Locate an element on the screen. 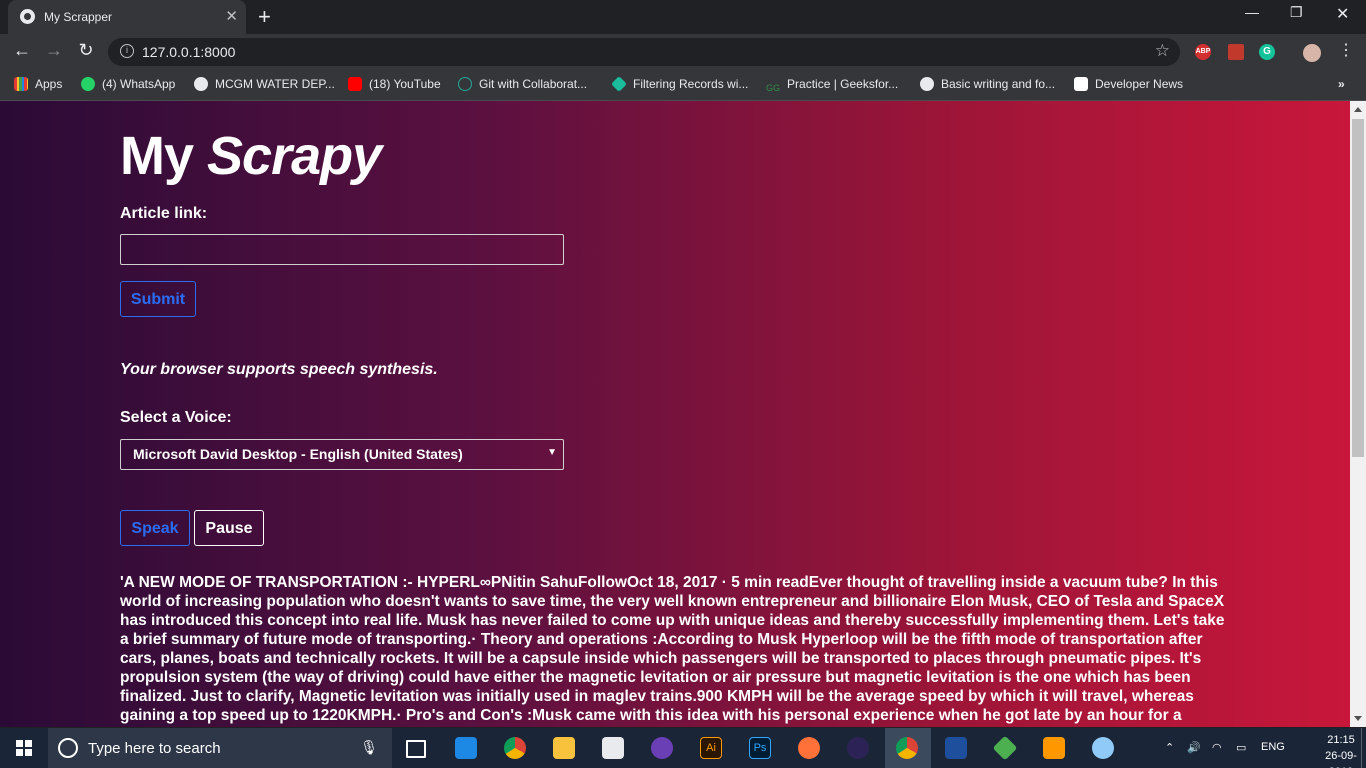  bookmark-youtube: (18) YouTube is located at coordinates (394, 84).